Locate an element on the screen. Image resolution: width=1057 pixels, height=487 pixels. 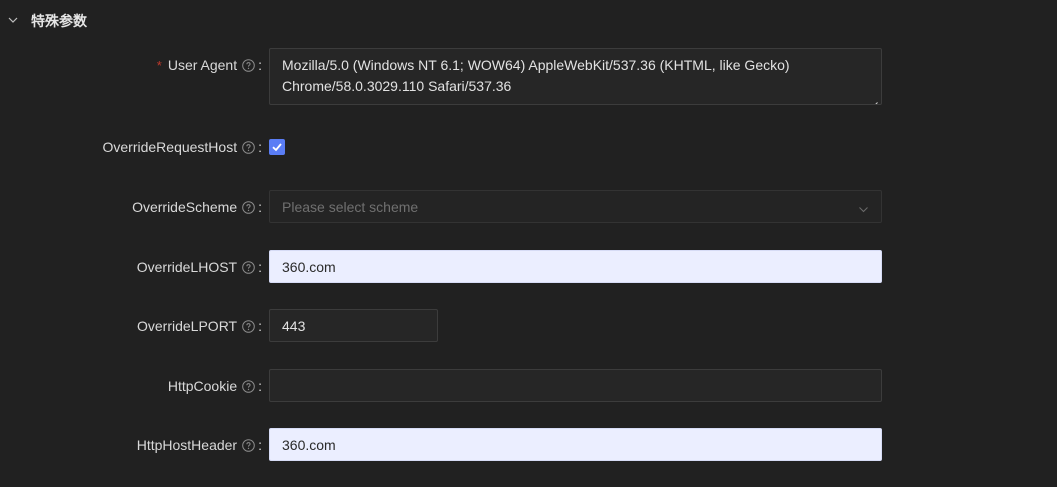
override-lhost-value: 360.com is located at coordinates (309, 266).